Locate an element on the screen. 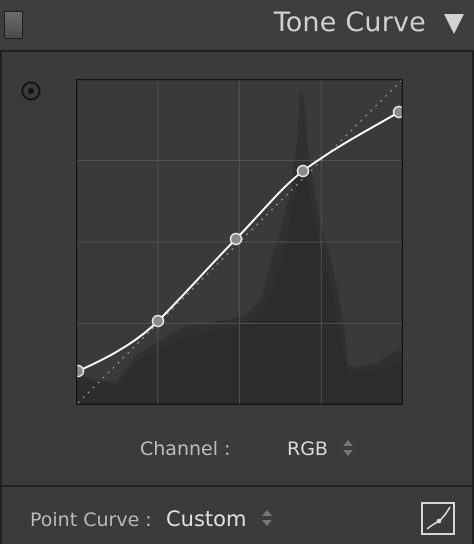 This screenshot has height=544, width=474. channel-label: Channel : is located at coordinates (185, 449).